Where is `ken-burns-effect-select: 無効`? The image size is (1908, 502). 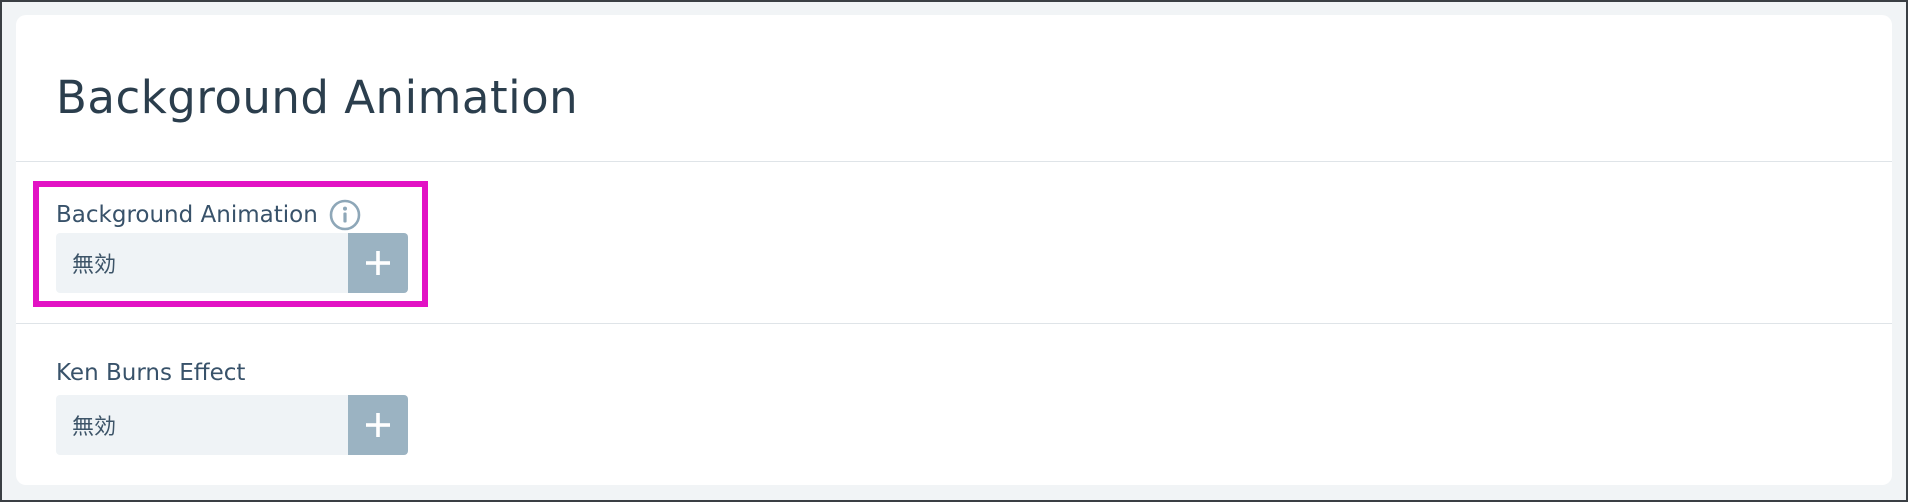
ken-burns-effect-select: 無効 is located at coordinates (232, 425).